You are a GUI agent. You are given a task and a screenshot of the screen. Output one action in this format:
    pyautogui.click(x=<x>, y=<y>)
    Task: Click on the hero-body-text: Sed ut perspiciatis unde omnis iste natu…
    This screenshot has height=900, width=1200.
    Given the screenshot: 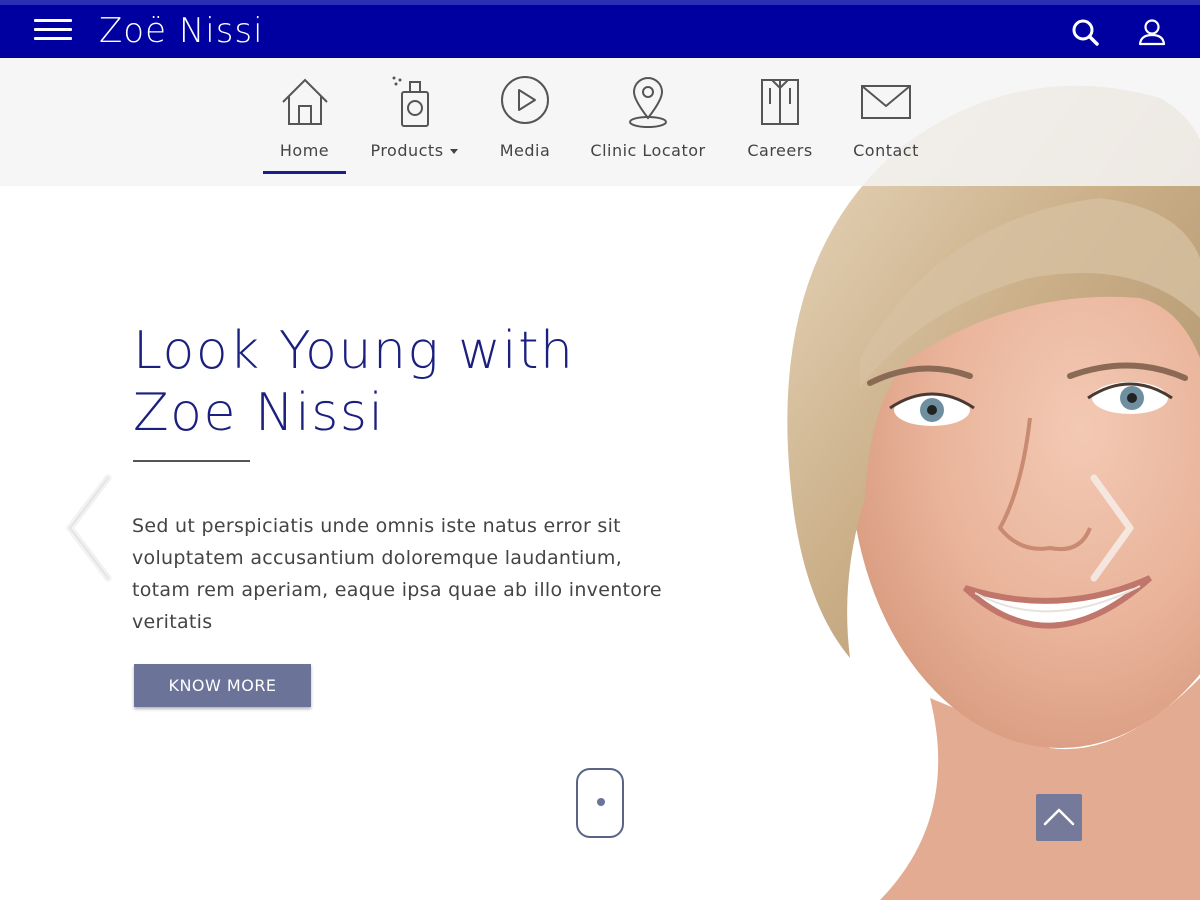 What is the action you would take?
    pyautogui.click(x=397, y=574)
    